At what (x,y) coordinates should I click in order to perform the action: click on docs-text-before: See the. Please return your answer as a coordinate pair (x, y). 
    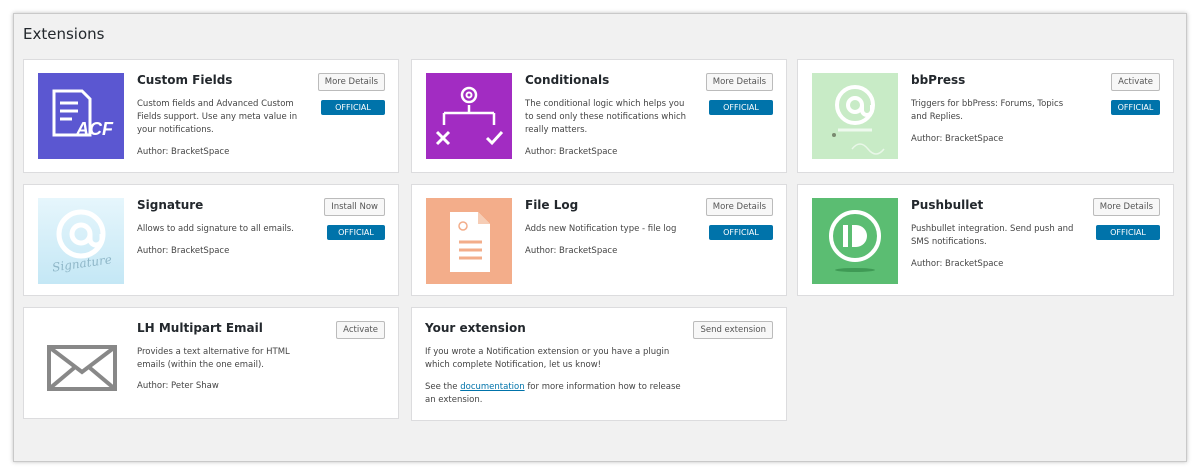
    Looking at the image, I should click on (441, 387).